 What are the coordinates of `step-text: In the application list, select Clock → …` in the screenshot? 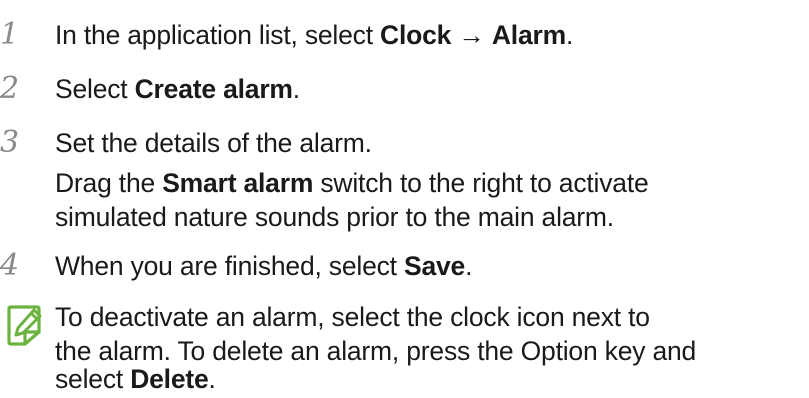 It's located at (314, 35).